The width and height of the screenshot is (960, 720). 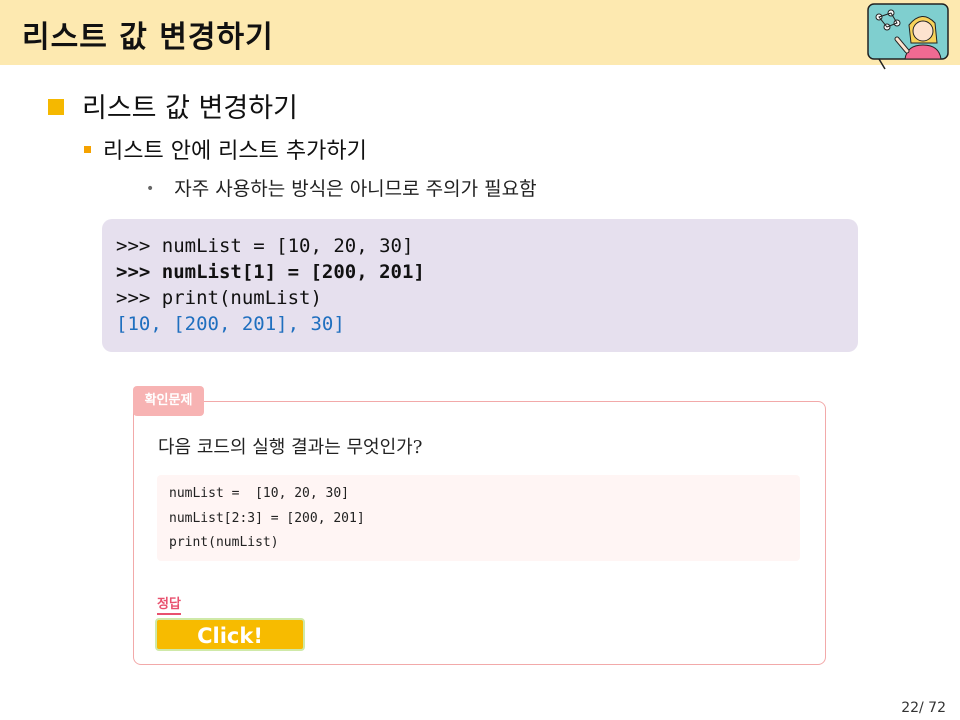 What do you see at coordinates (923, 708) in the screenshot?
I see `page-number: 22/ 72` at bounding box center [923, 708].